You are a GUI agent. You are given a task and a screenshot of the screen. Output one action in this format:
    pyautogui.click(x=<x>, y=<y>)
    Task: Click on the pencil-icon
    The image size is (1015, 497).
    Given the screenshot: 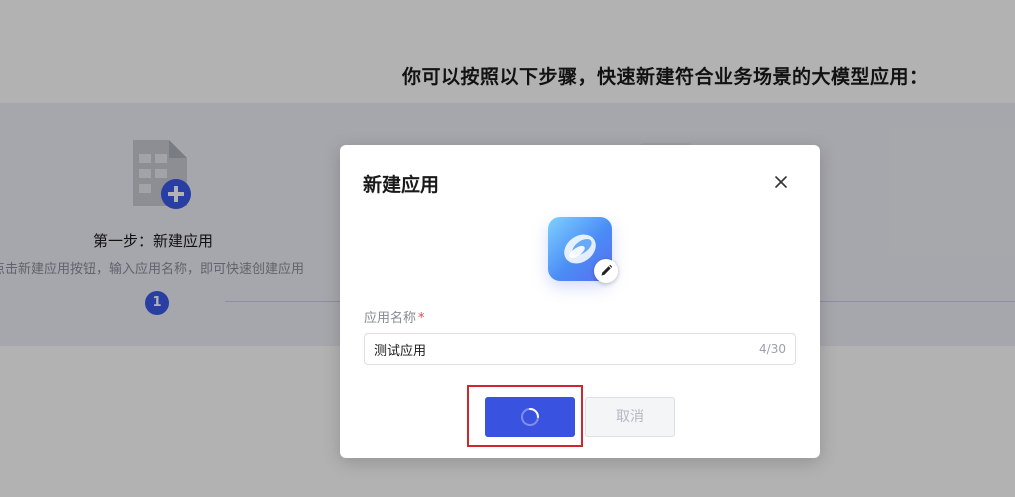 What is the action you would take?
    pyautogui.click(x=607, y=270)
    